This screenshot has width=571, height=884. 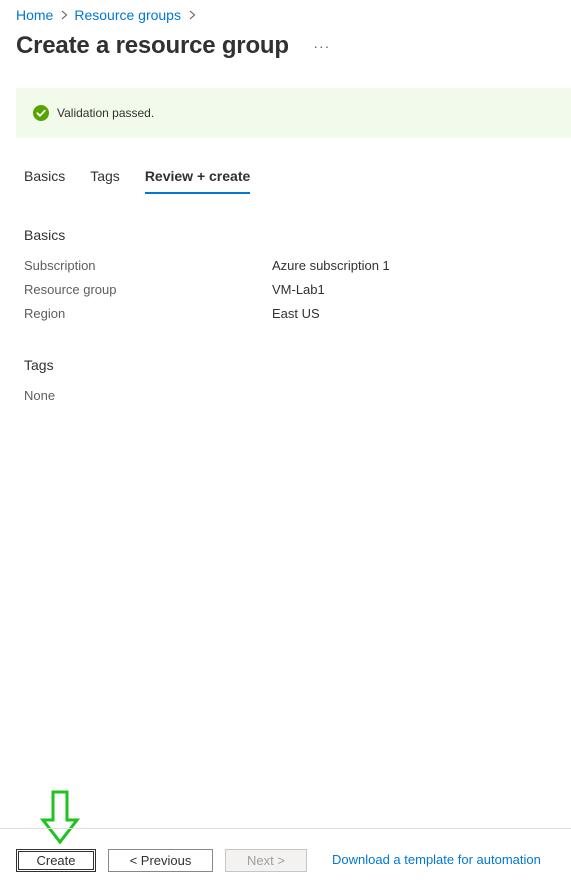 What do you see at coordinates (296, 313) in the screenshot?
I see `region-value: East US` at bounding box center [296, 313].